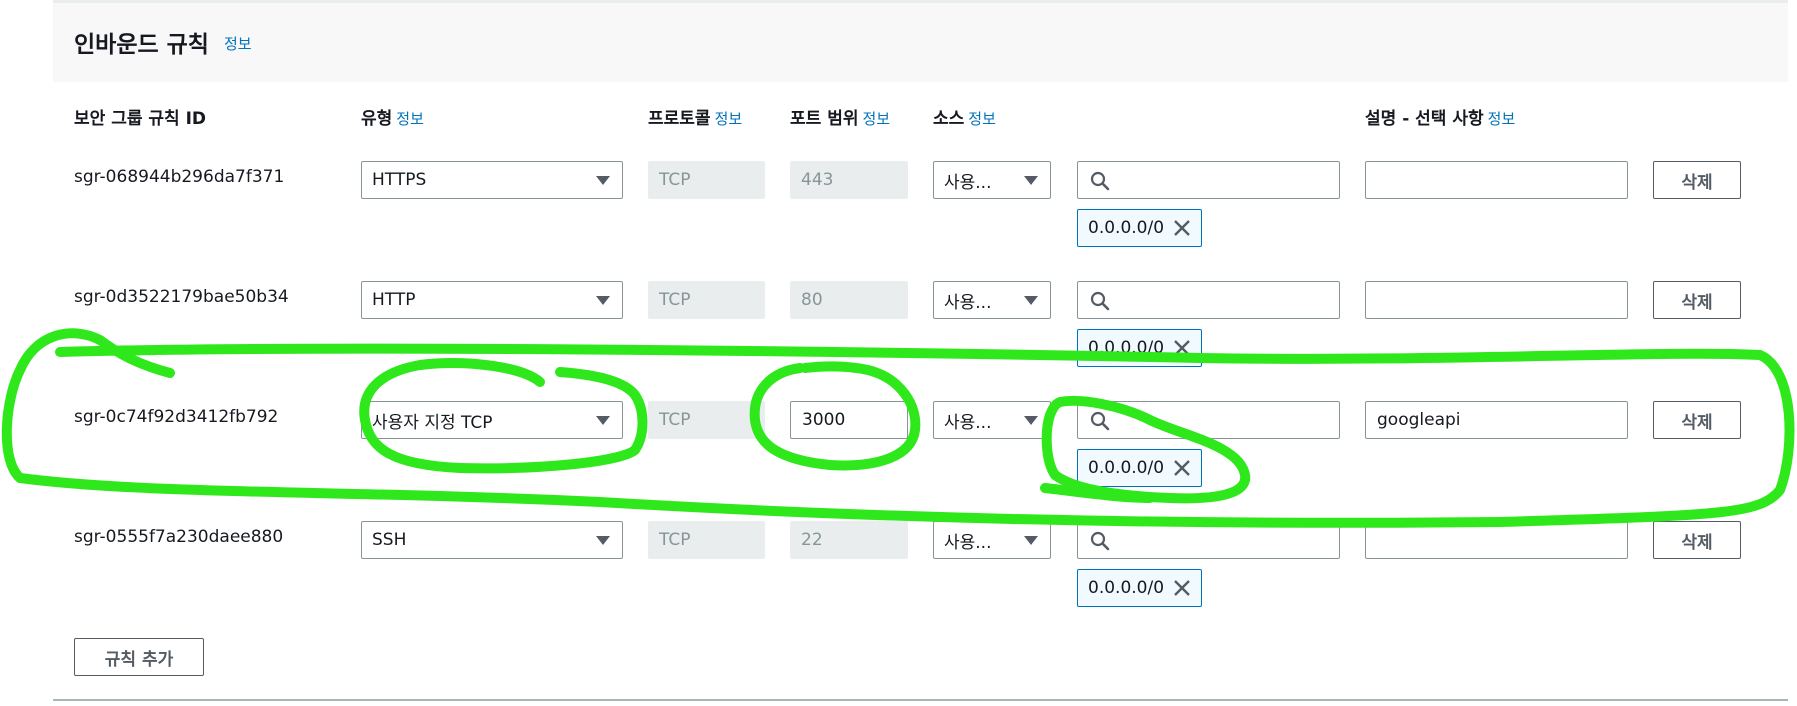 This screenshot has width=1797, height=706. I want to click on panel-info-link: 정보, so click(238, 43).